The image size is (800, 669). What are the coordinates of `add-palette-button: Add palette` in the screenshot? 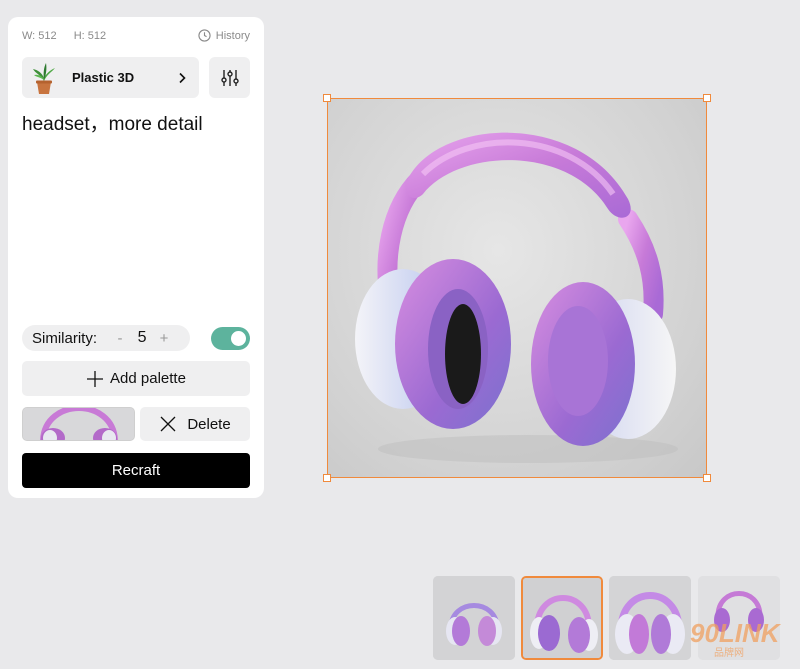 It's located at (136, 378).